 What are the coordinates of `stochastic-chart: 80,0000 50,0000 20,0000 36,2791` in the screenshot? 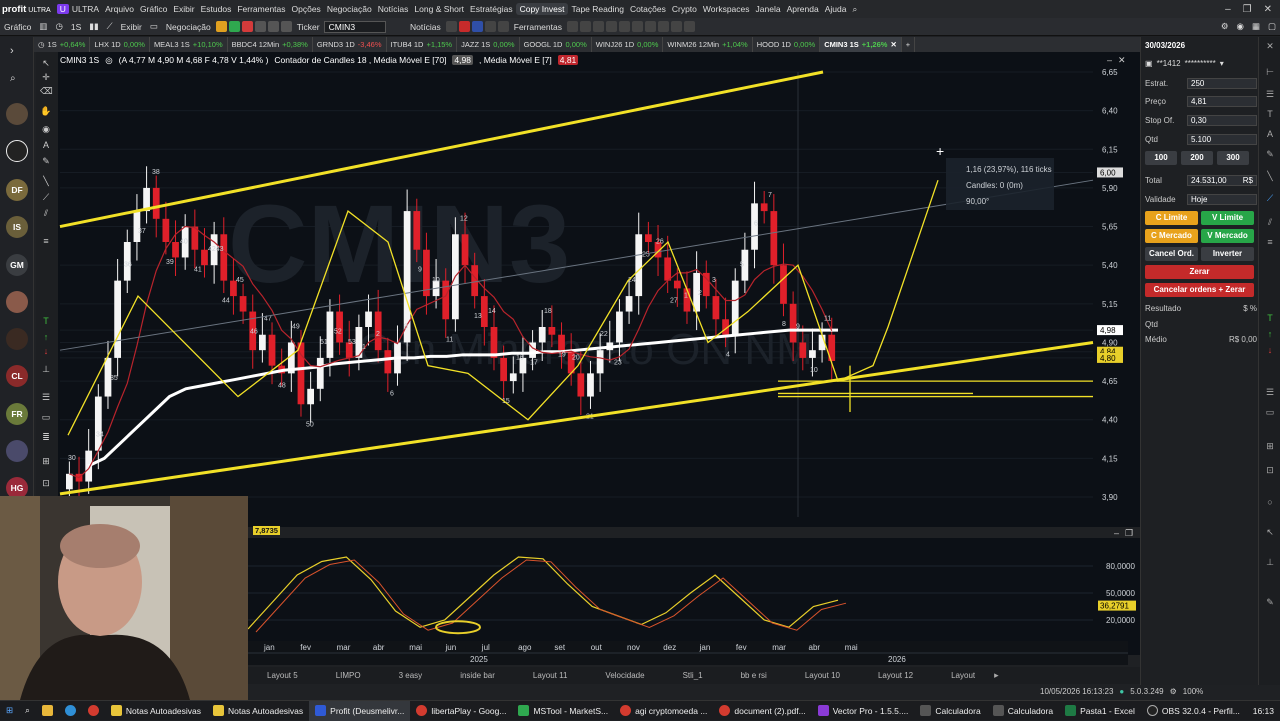 It's located at (693, 596).